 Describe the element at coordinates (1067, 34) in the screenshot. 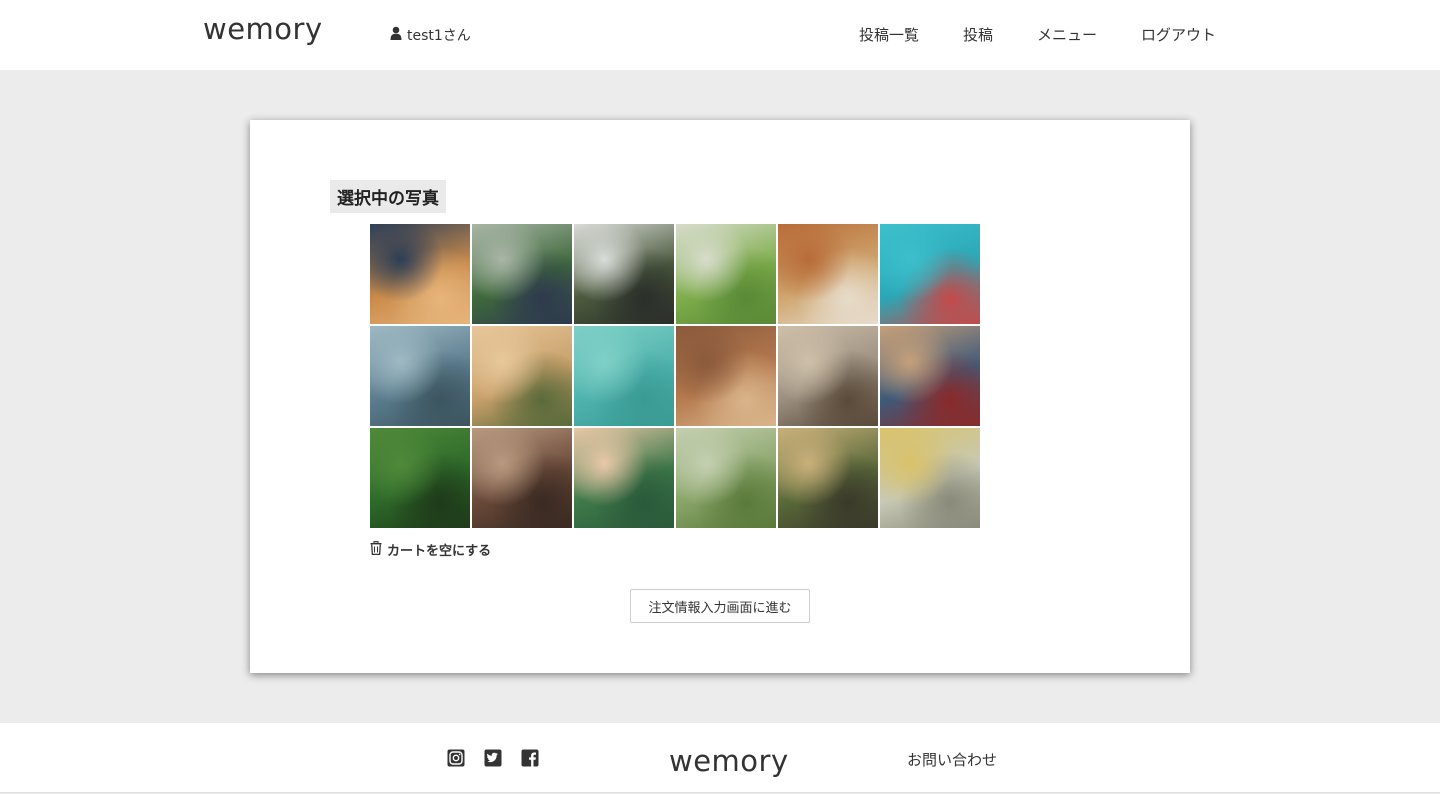

I see `nav-menu: メニュー` at that location.